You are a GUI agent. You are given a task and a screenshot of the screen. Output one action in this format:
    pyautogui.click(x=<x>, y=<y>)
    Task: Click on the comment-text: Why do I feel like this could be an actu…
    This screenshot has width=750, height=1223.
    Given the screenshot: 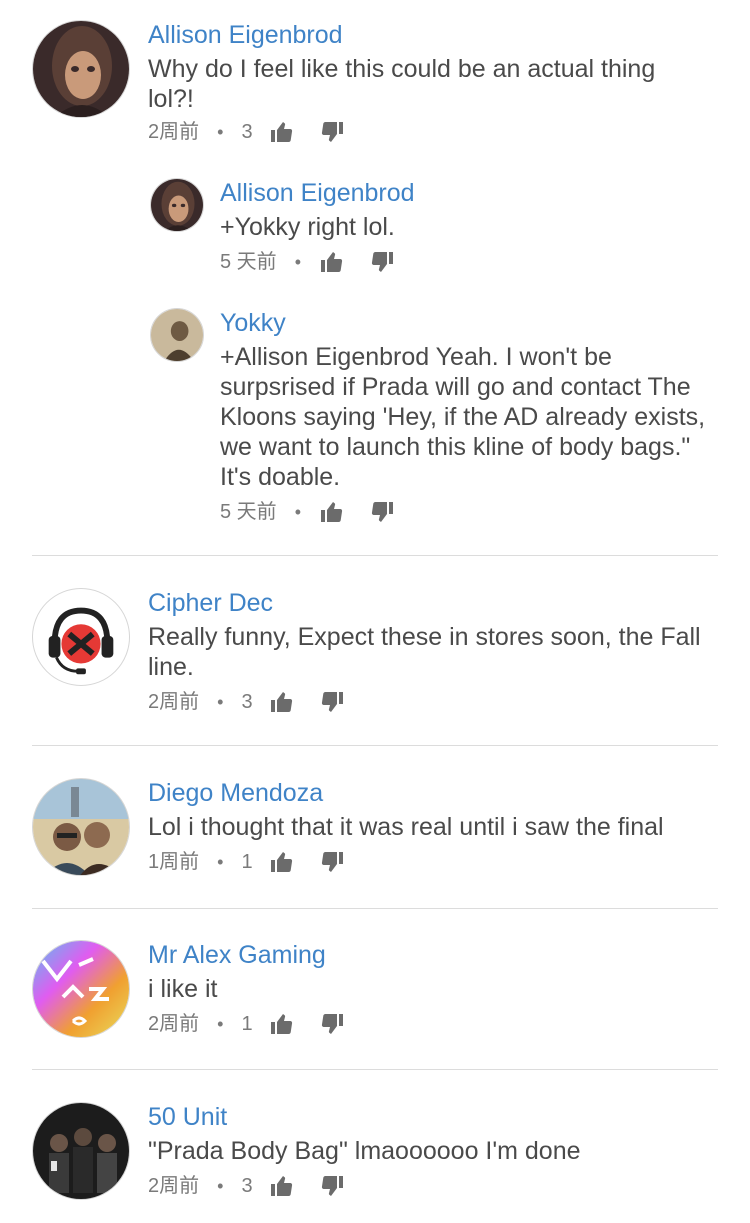 What is the action you would take?
    pyautogui.click(x=402, y=84)
    